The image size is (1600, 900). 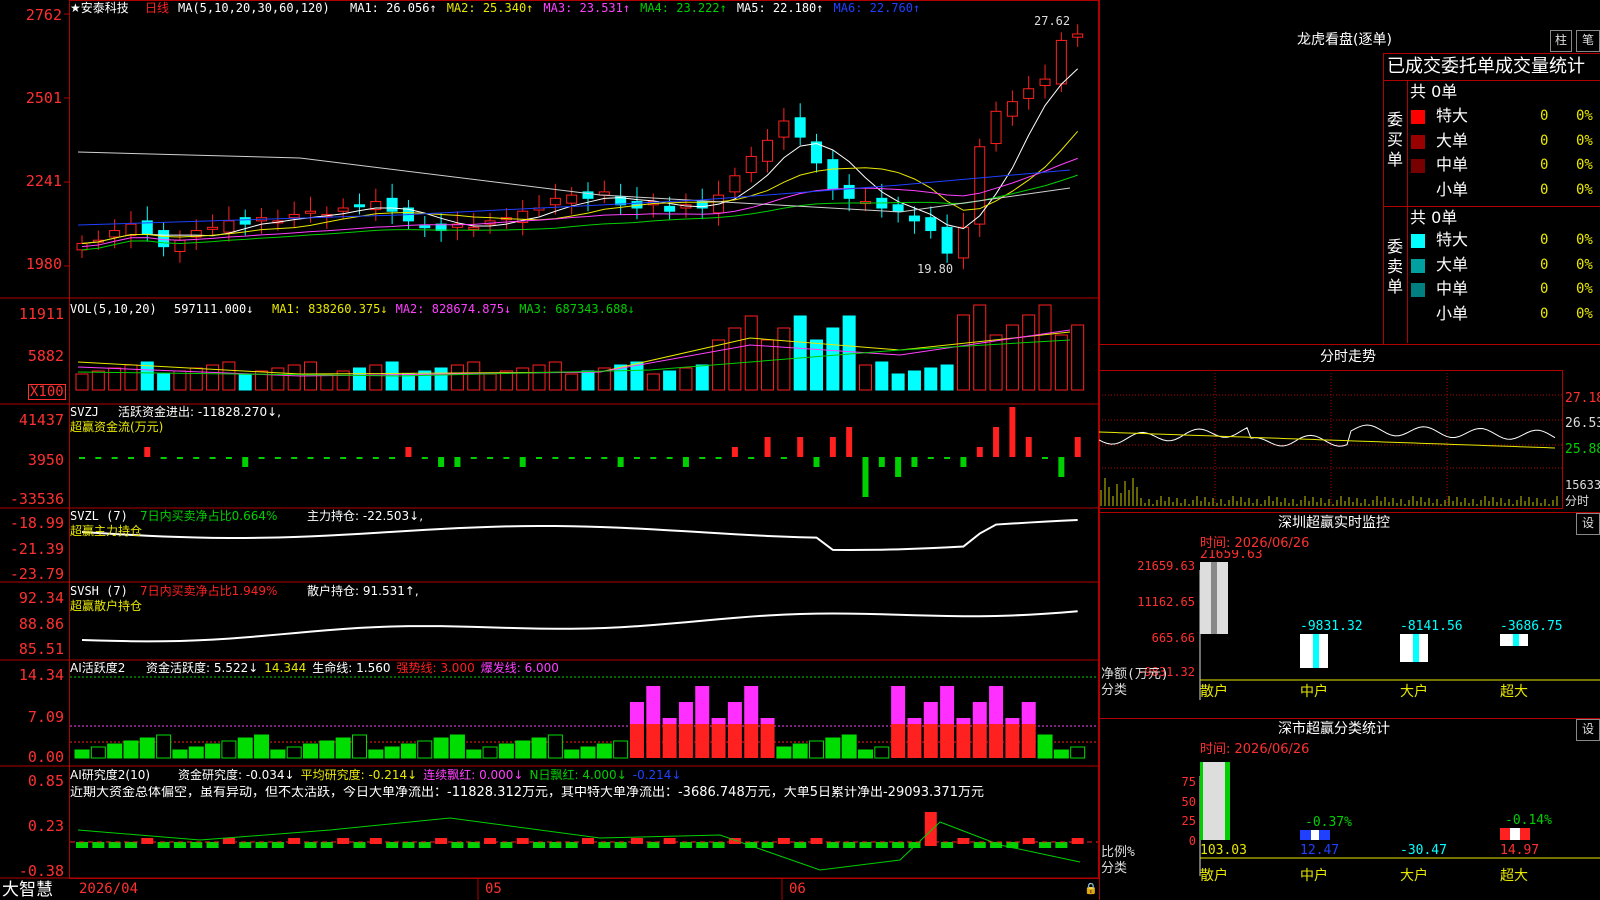 I want to click on y-tick: 41437, so click(x=41, y=420).